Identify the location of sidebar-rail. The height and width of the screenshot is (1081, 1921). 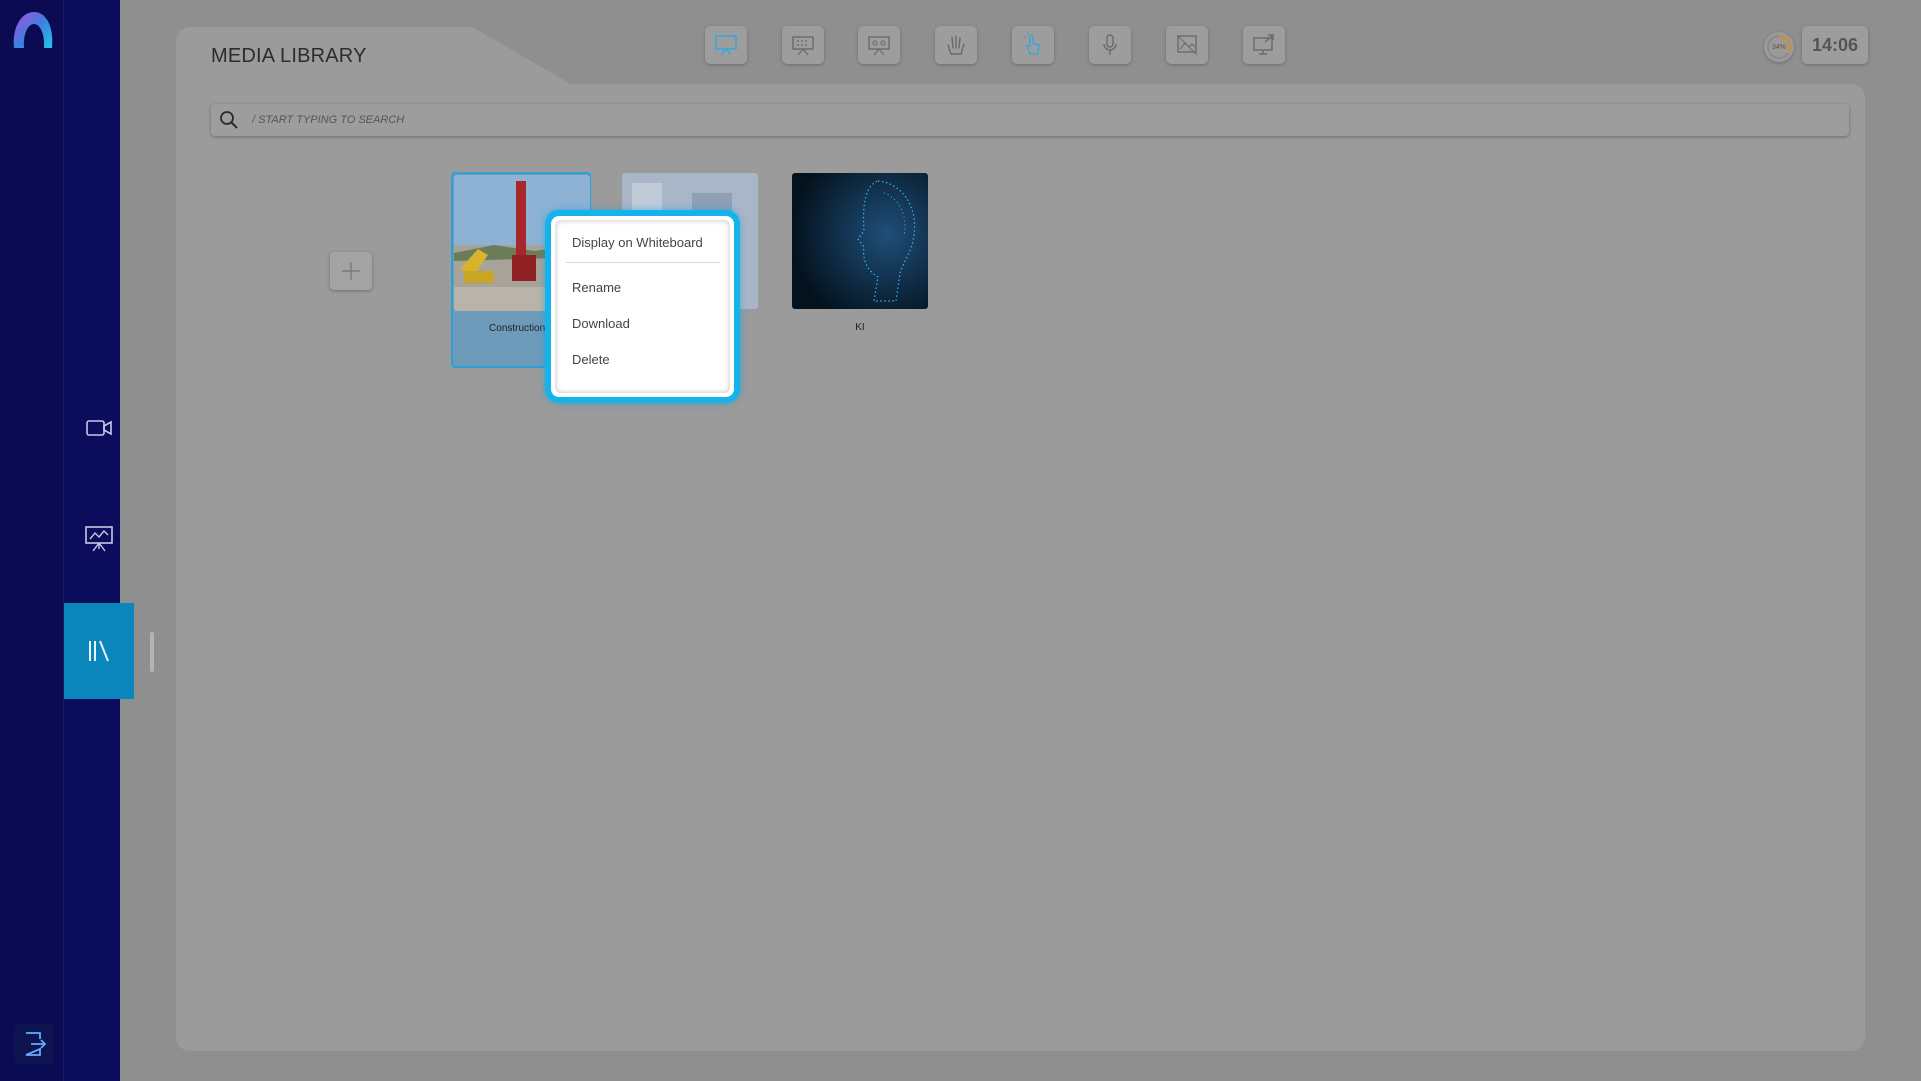
(32, 540).